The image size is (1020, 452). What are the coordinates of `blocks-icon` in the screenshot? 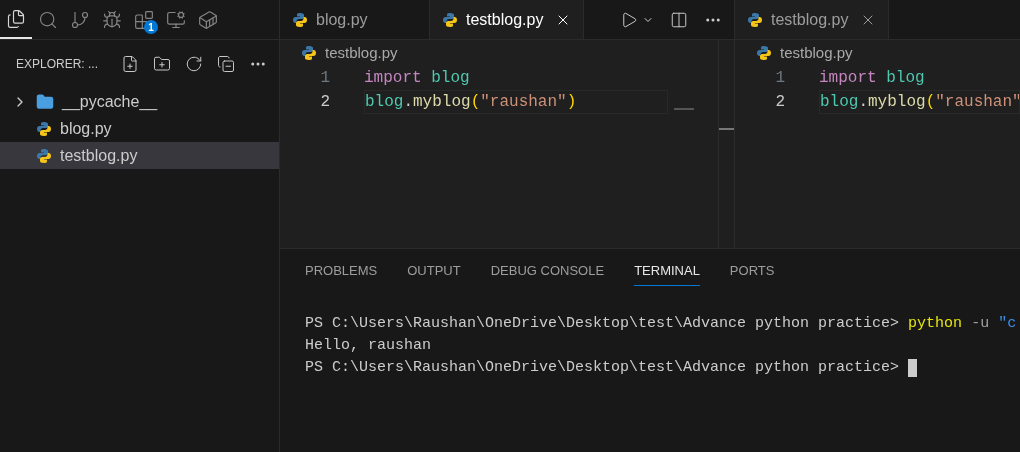 It's located at (144, 19).